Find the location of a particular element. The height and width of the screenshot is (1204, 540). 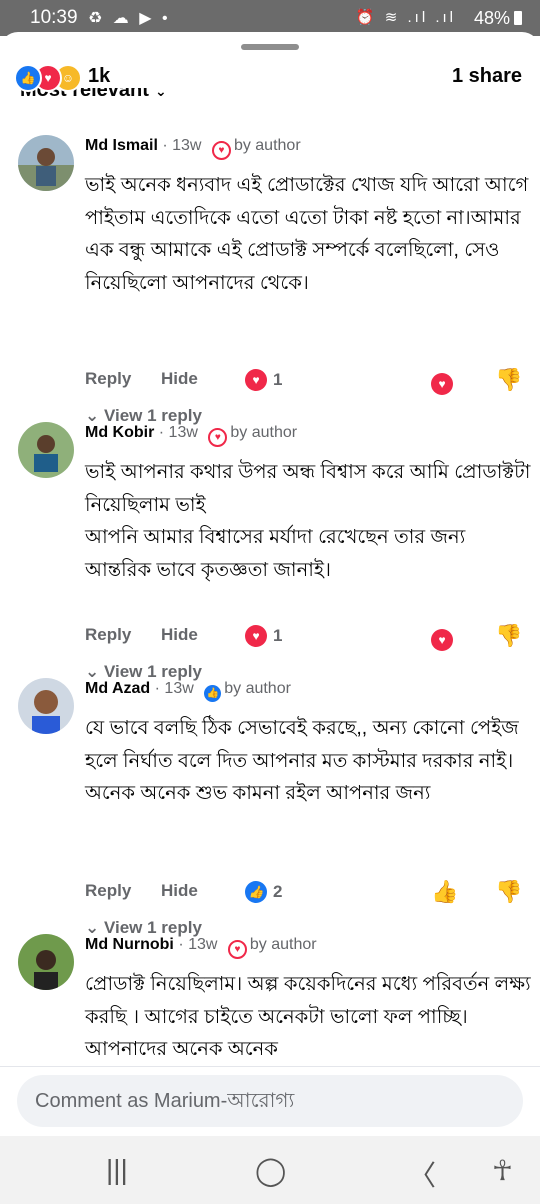

status-time: 10:39 is located at coordinates (54, 17).